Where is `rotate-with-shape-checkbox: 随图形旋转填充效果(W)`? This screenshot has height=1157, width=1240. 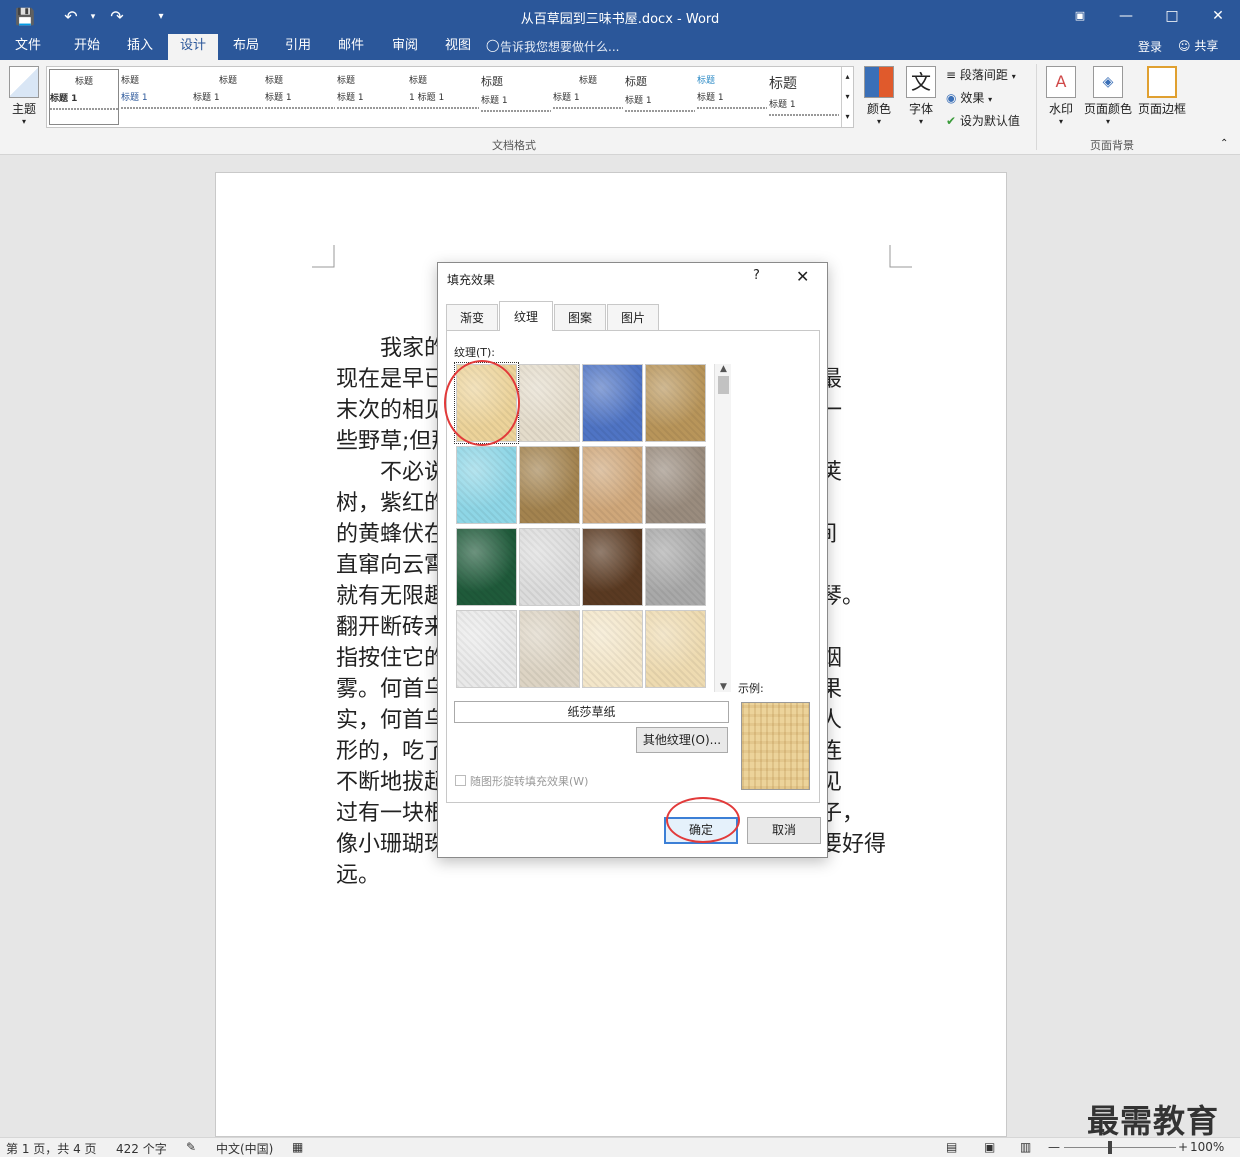 rotate-with-shape-checkbox: 随图形旋转填充效果(W) is located at coordinates (521, 781).